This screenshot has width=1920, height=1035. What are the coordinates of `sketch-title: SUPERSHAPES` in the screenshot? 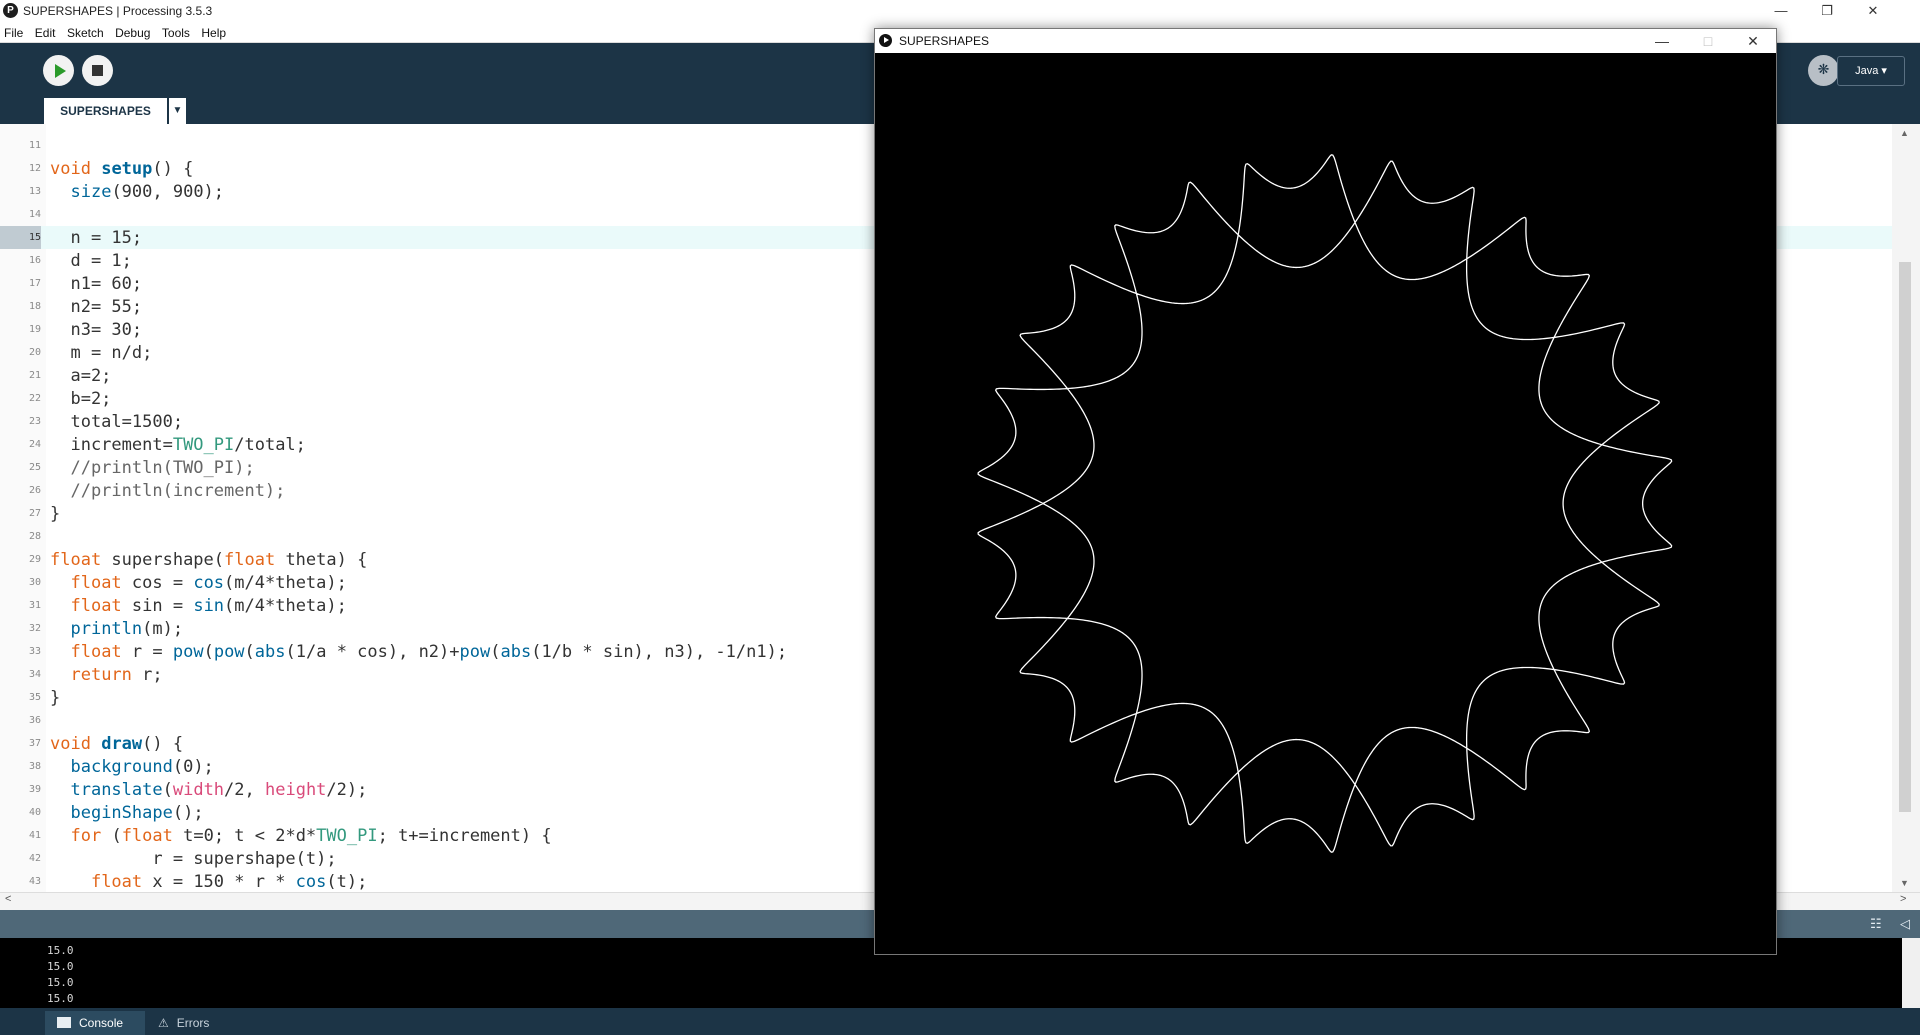 It's located at (944, 41).